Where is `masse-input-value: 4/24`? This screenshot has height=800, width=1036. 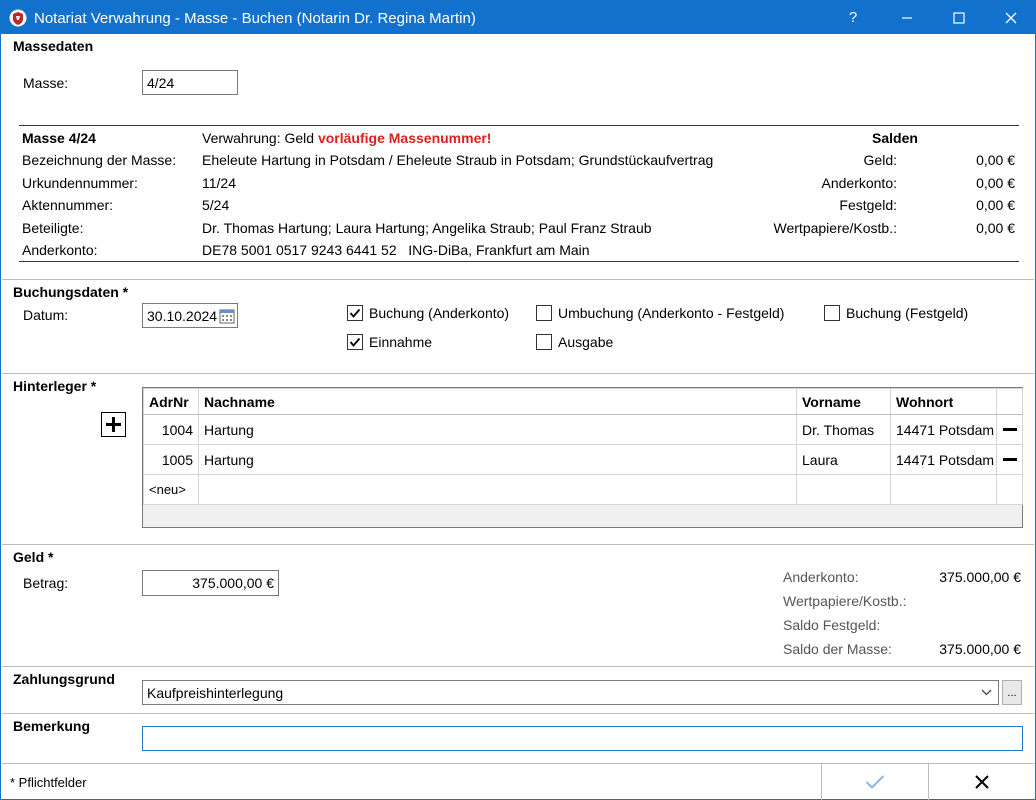 masse-input-value: 4/24 is located at coordinates (161, 82).